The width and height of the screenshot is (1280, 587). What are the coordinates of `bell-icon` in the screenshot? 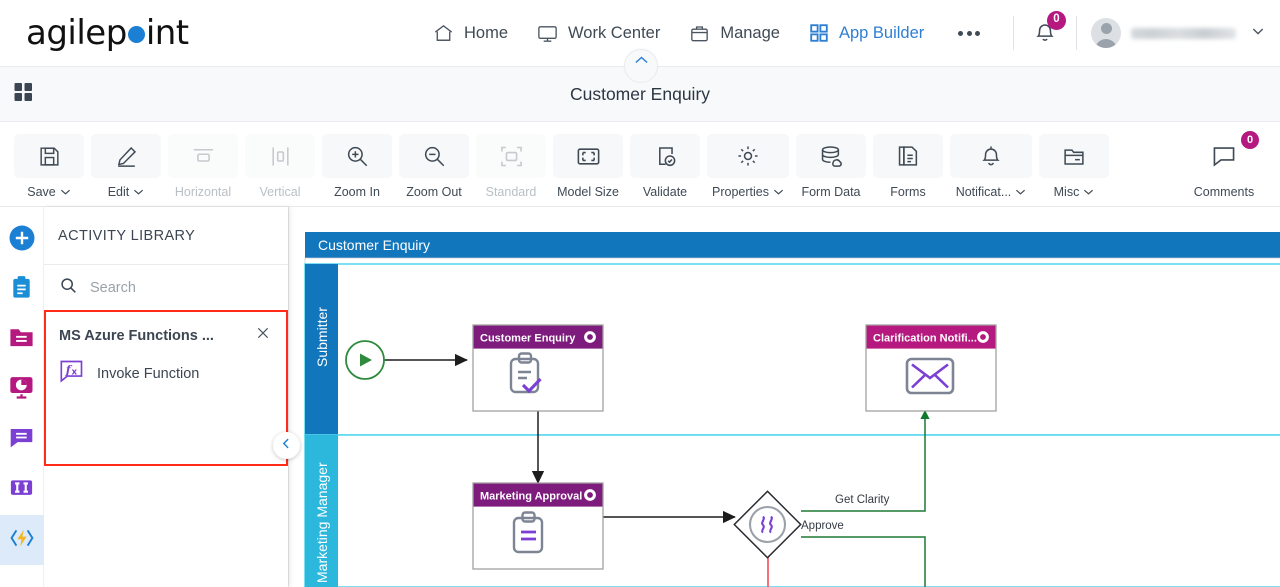 It's located at (991, 156).